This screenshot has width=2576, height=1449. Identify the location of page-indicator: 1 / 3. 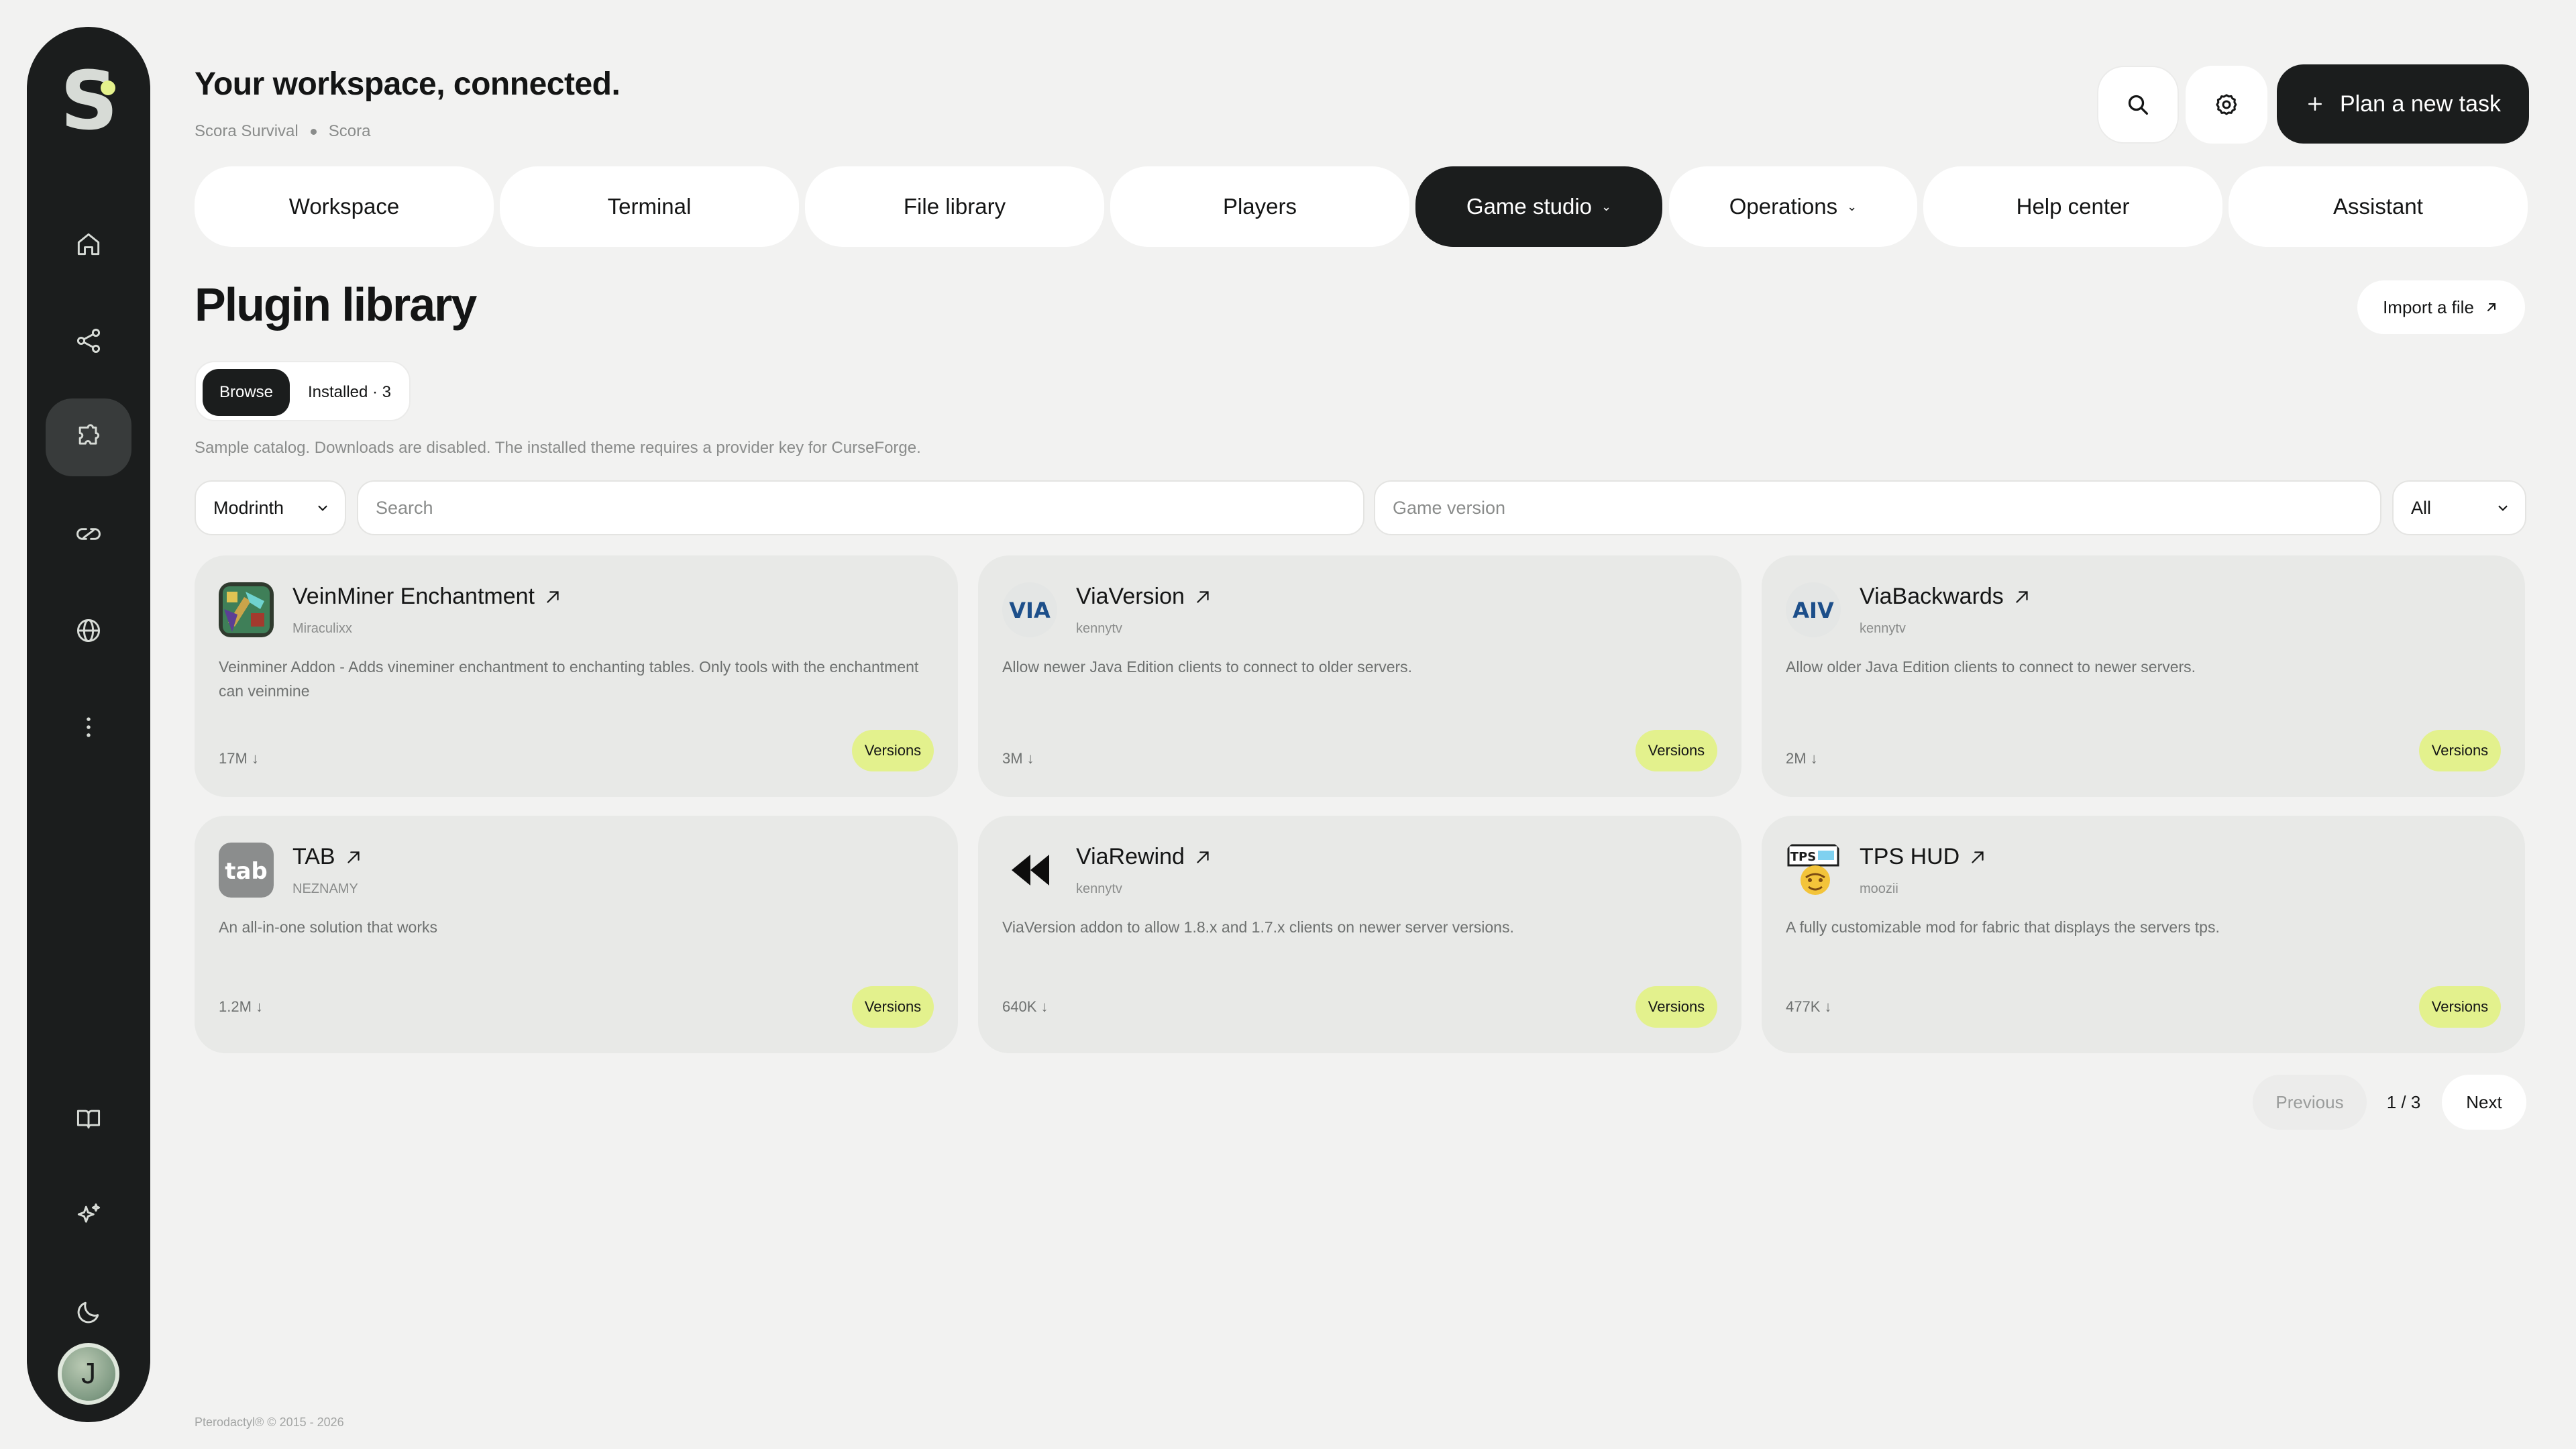
(2403, 1102).